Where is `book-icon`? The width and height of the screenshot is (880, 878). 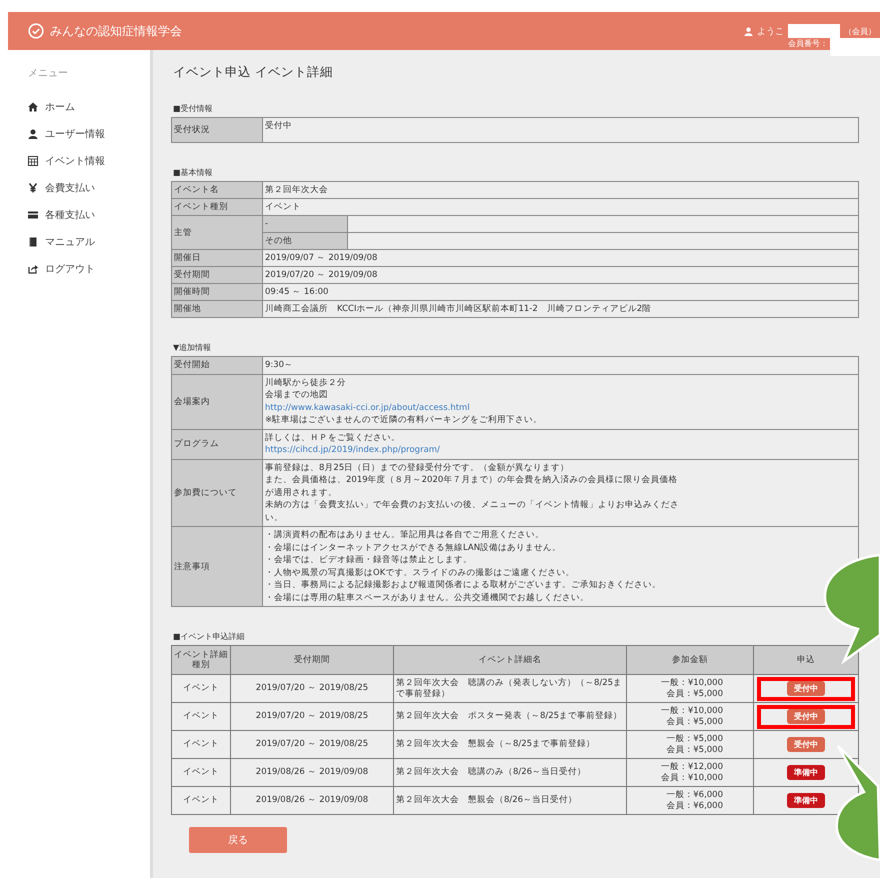 book-icon is located at coordinates (33, 241).